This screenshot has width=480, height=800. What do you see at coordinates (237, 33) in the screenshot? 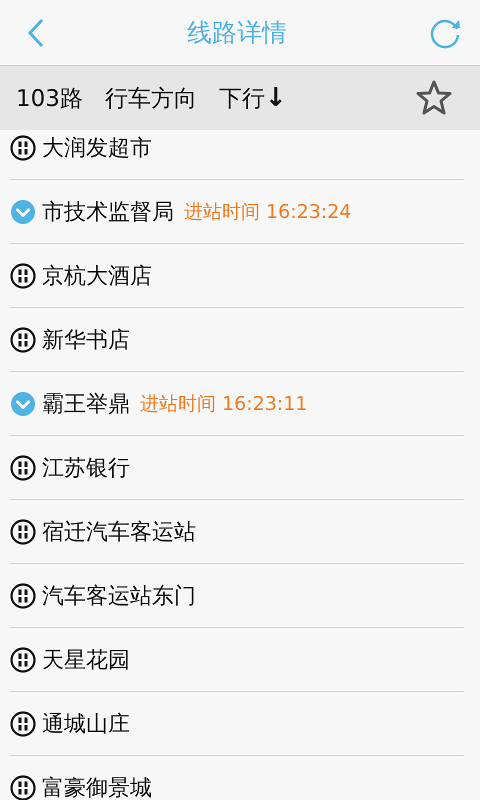
I see `nav-title: 线路详情` at bounding box center [237, 33].